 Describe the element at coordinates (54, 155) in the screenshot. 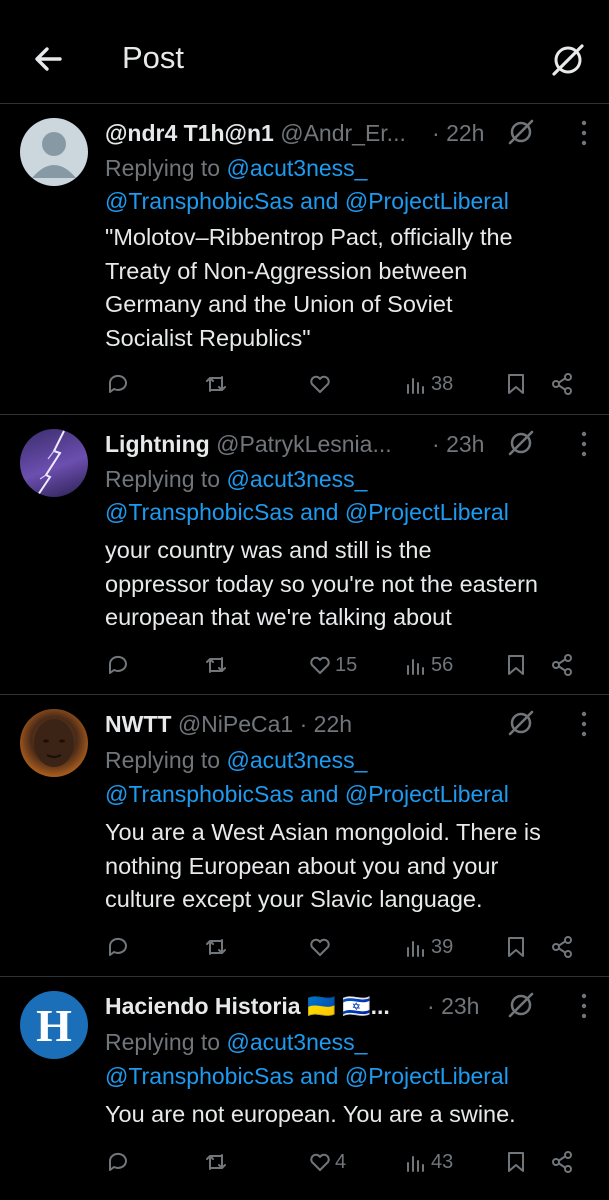

I see `default-avatar-icon` at that location.